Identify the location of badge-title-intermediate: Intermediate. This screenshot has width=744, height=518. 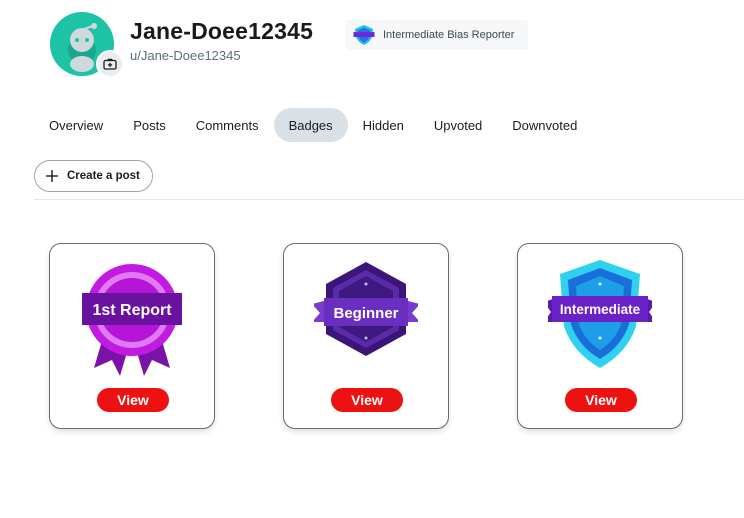
(600, 309).